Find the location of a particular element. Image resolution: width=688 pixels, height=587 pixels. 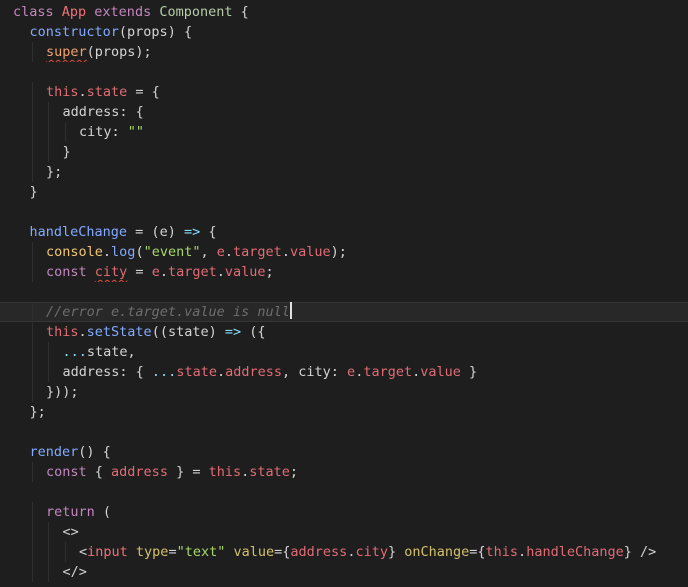

code-token: ; is located at coordinates (294, 472).